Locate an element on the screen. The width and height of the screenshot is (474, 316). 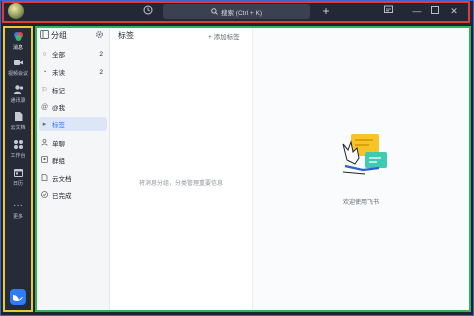
unread-icon: ◔ is located at coordinates (44, 72).